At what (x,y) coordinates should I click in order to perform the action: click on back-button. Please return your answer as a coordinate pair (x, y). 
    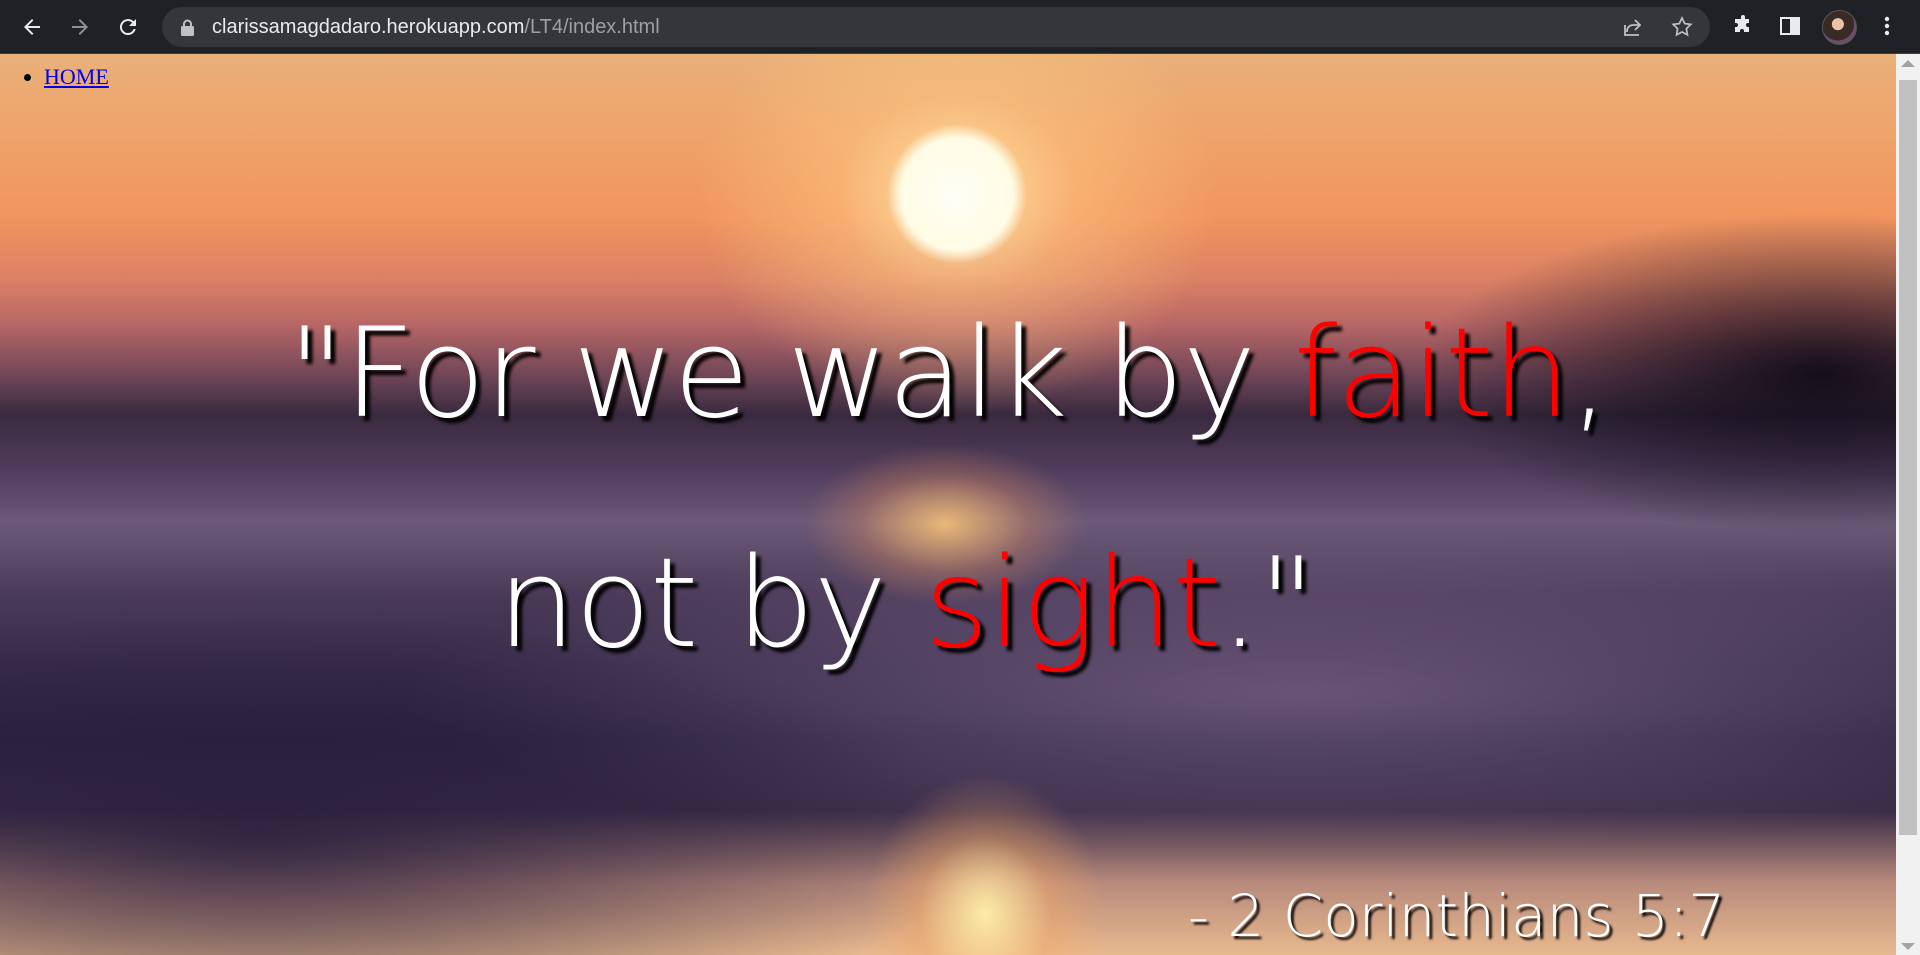
    Looking at the image, I should click on (32, 27).